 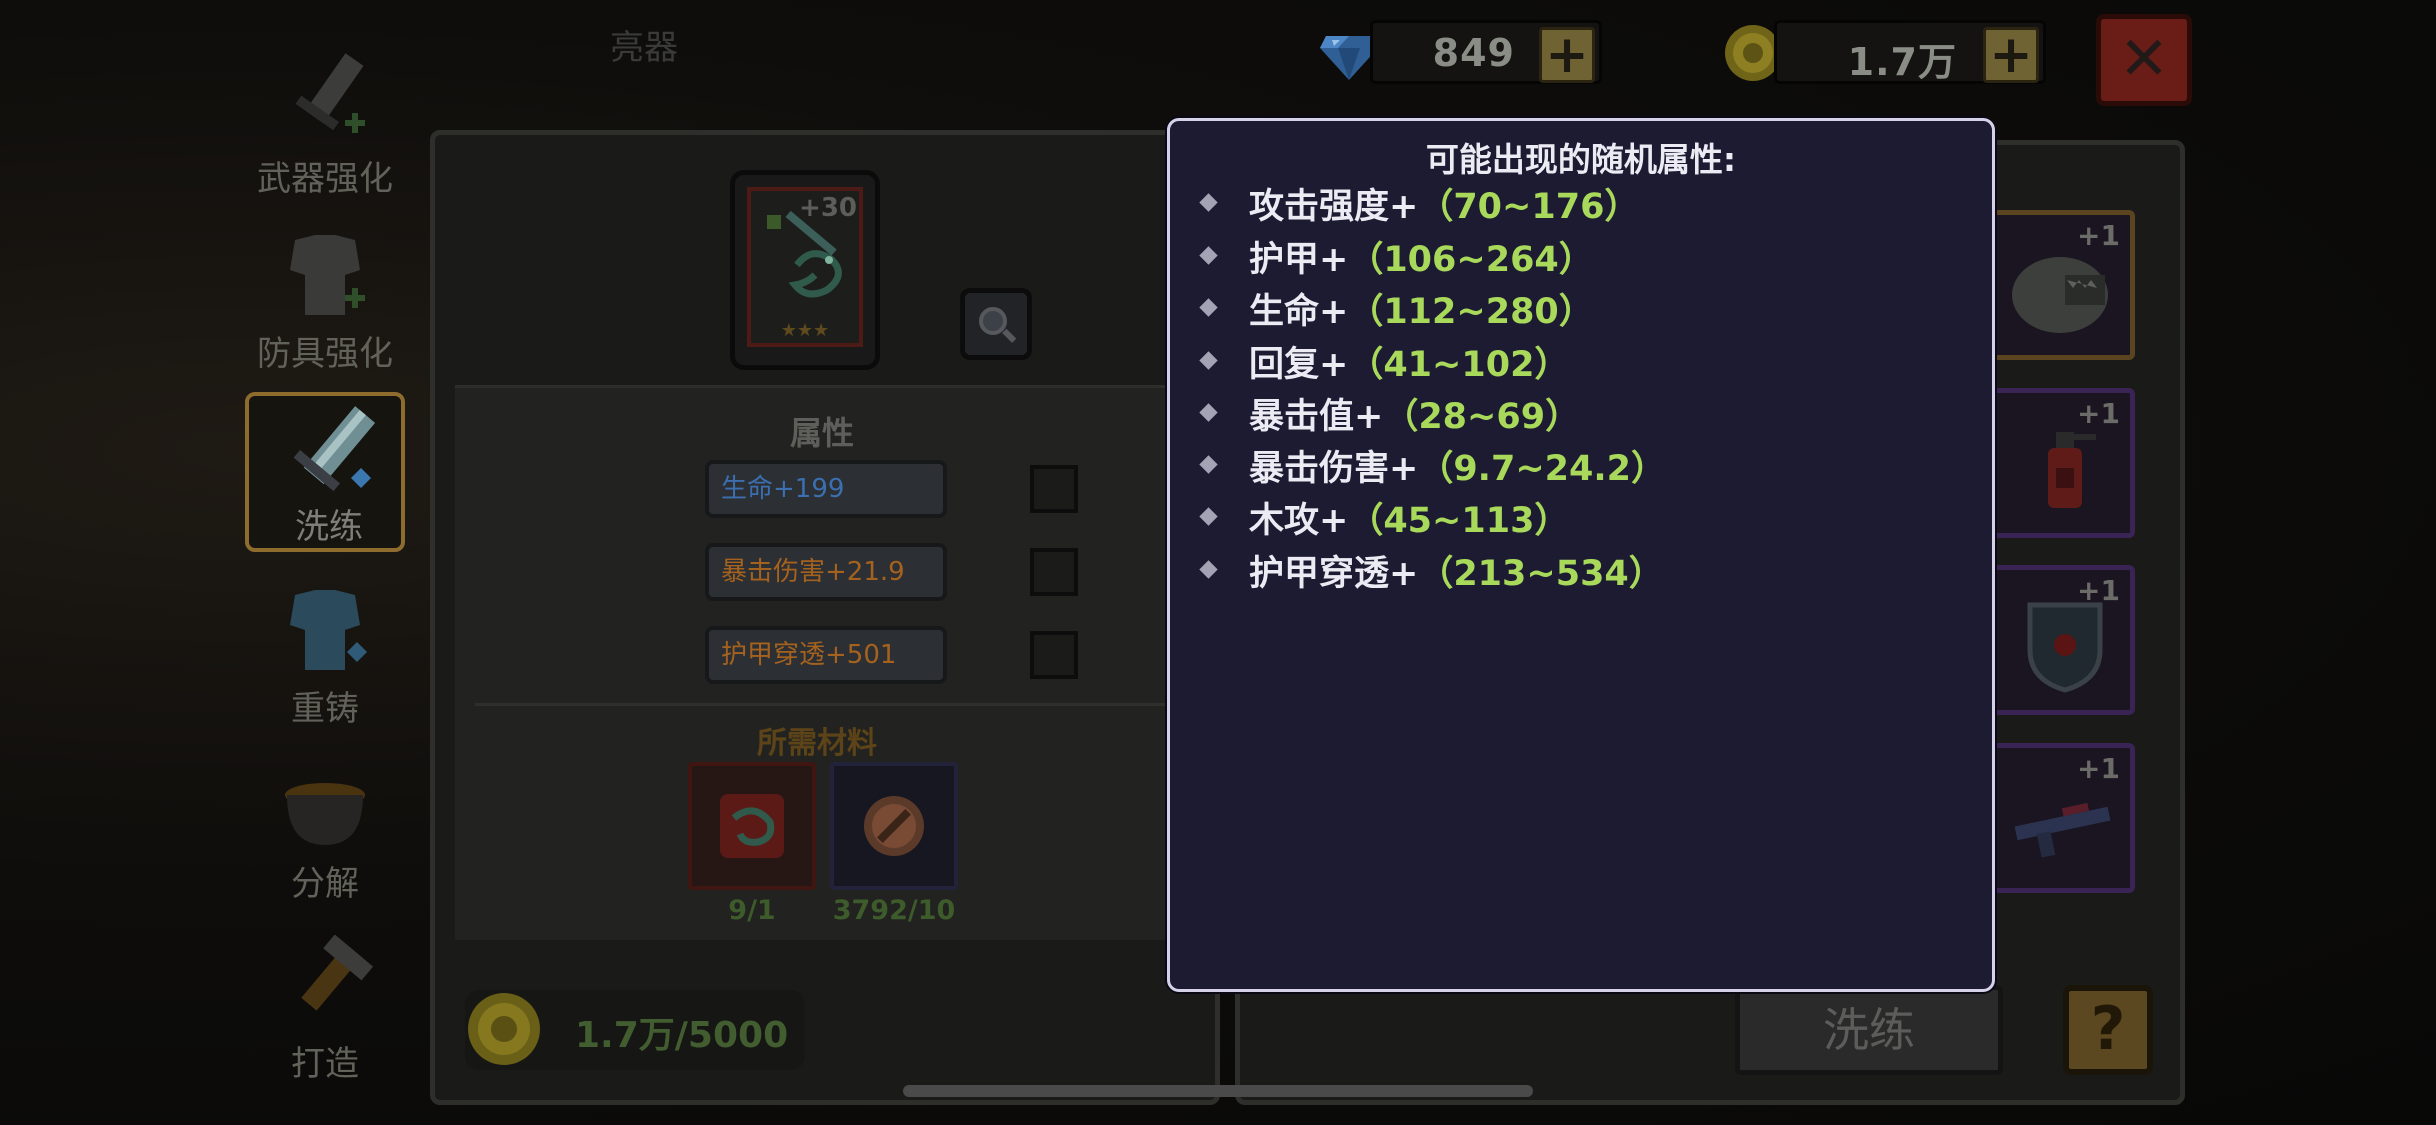 What do you see at coordinates (783, 489) in the screenshot?
I see `attribute-label: 生命+199` at bounding box center [783, 489].